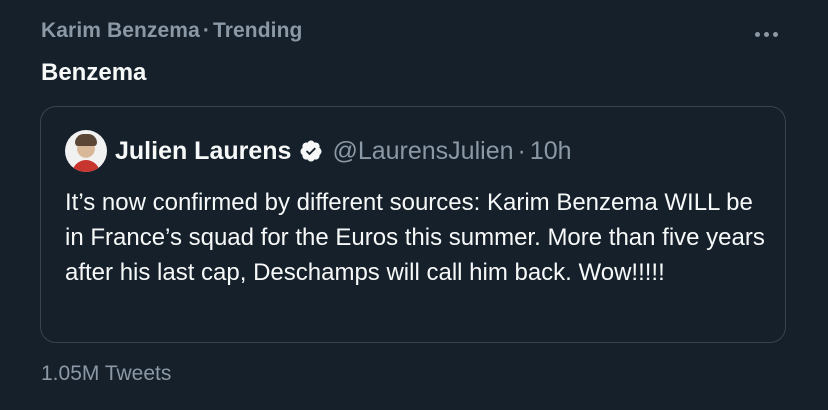 The height and width of the screenshot is (410, 828). I want to click on tweet-timestamp: 10h, so click(551, 151).